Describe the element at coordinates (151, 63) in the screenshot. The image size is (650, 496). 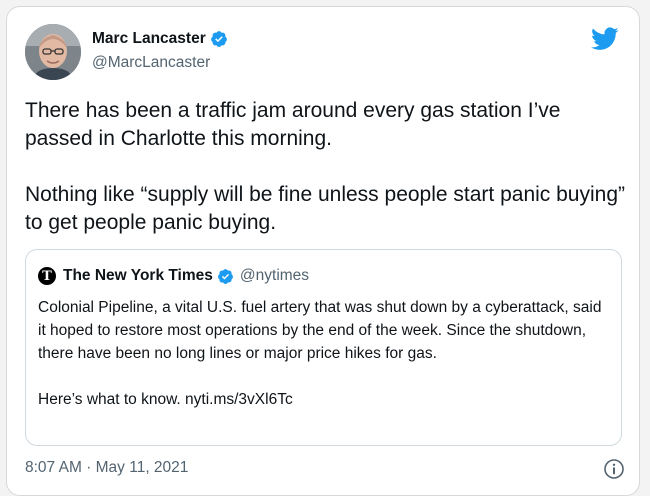
I see `author-handle: @MarcLancaster` at that location.